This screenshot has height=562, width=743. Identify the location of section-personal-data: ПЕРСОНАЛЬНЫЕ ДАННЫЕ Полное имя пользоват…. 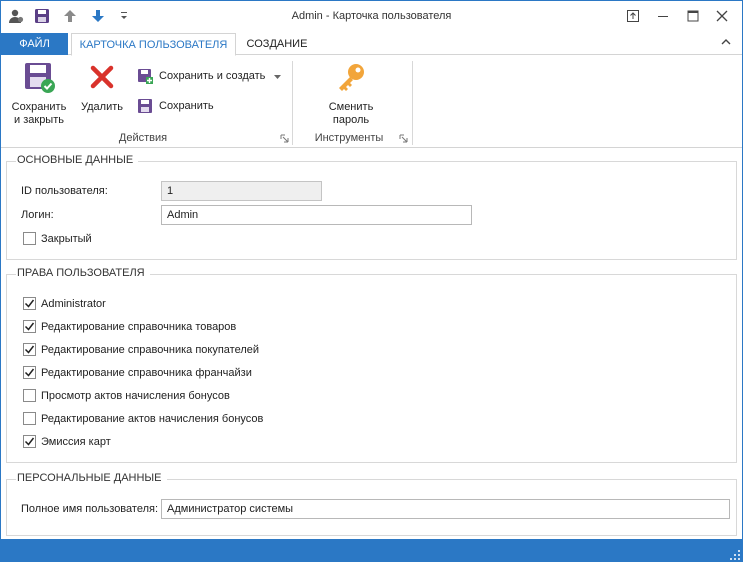
(371, 504).